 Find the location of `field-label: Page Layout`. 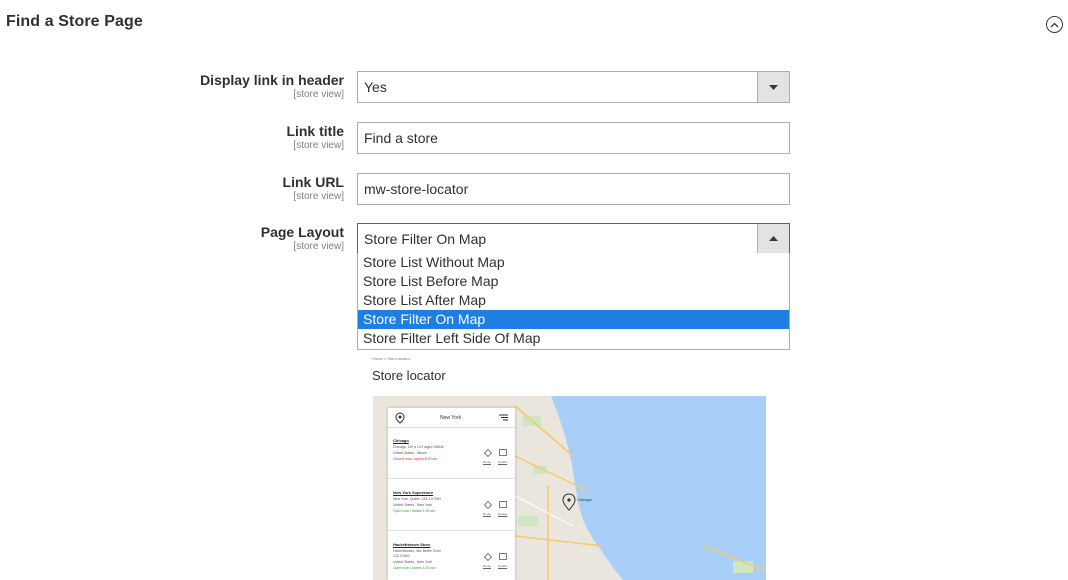

field-label: Page Layout is located at coordinates (302, 232).